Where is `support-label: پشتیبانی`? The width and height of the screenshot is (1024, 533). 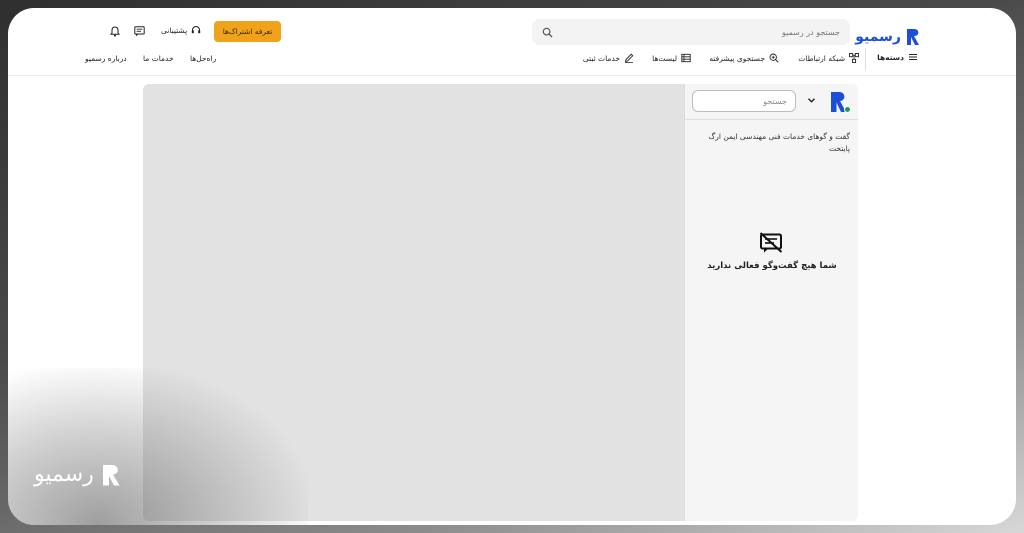 support-label: پشتیبانی is located at coordinates (174, 30).